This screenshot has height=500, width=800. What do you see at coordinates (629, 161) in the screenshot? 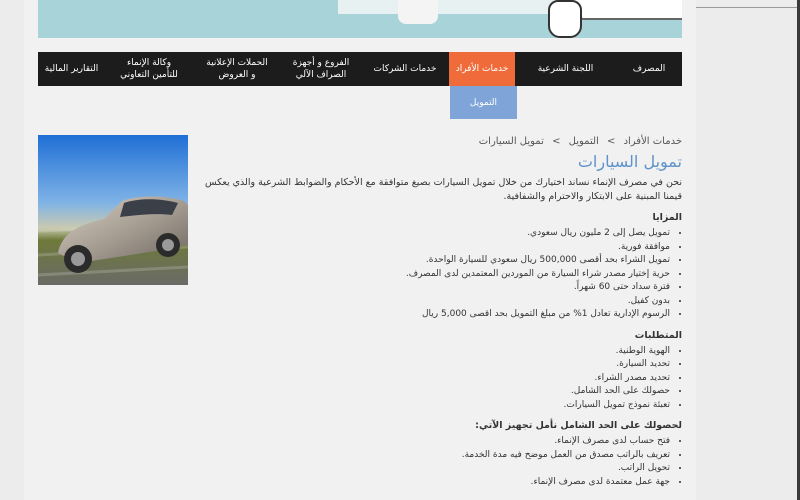
I see `page-title: تمويل السيارات` at bounding box center [629, 161].